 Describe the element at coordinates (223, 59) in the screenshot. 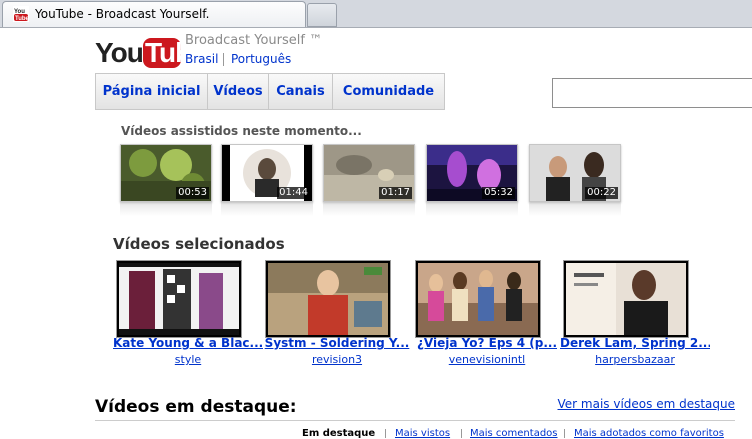

I see `locale-divider` at that location.